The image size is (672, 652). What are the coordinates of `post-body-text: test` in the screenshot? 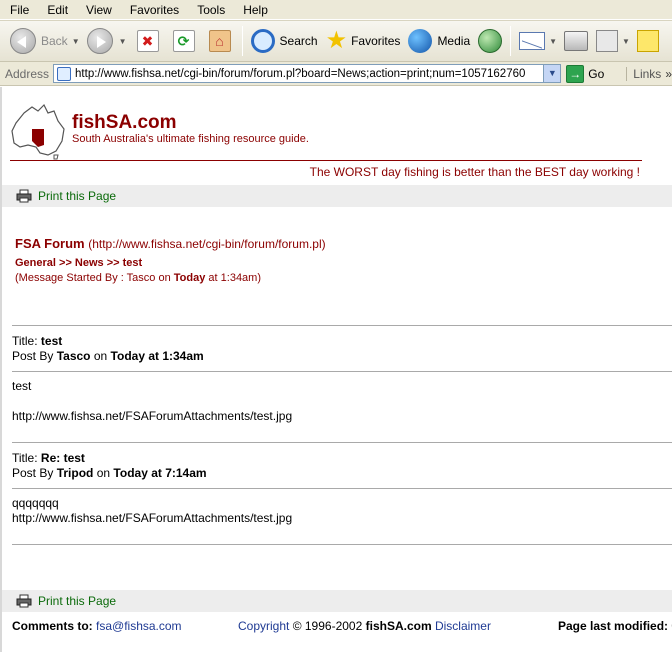 It's located at (22, 386).